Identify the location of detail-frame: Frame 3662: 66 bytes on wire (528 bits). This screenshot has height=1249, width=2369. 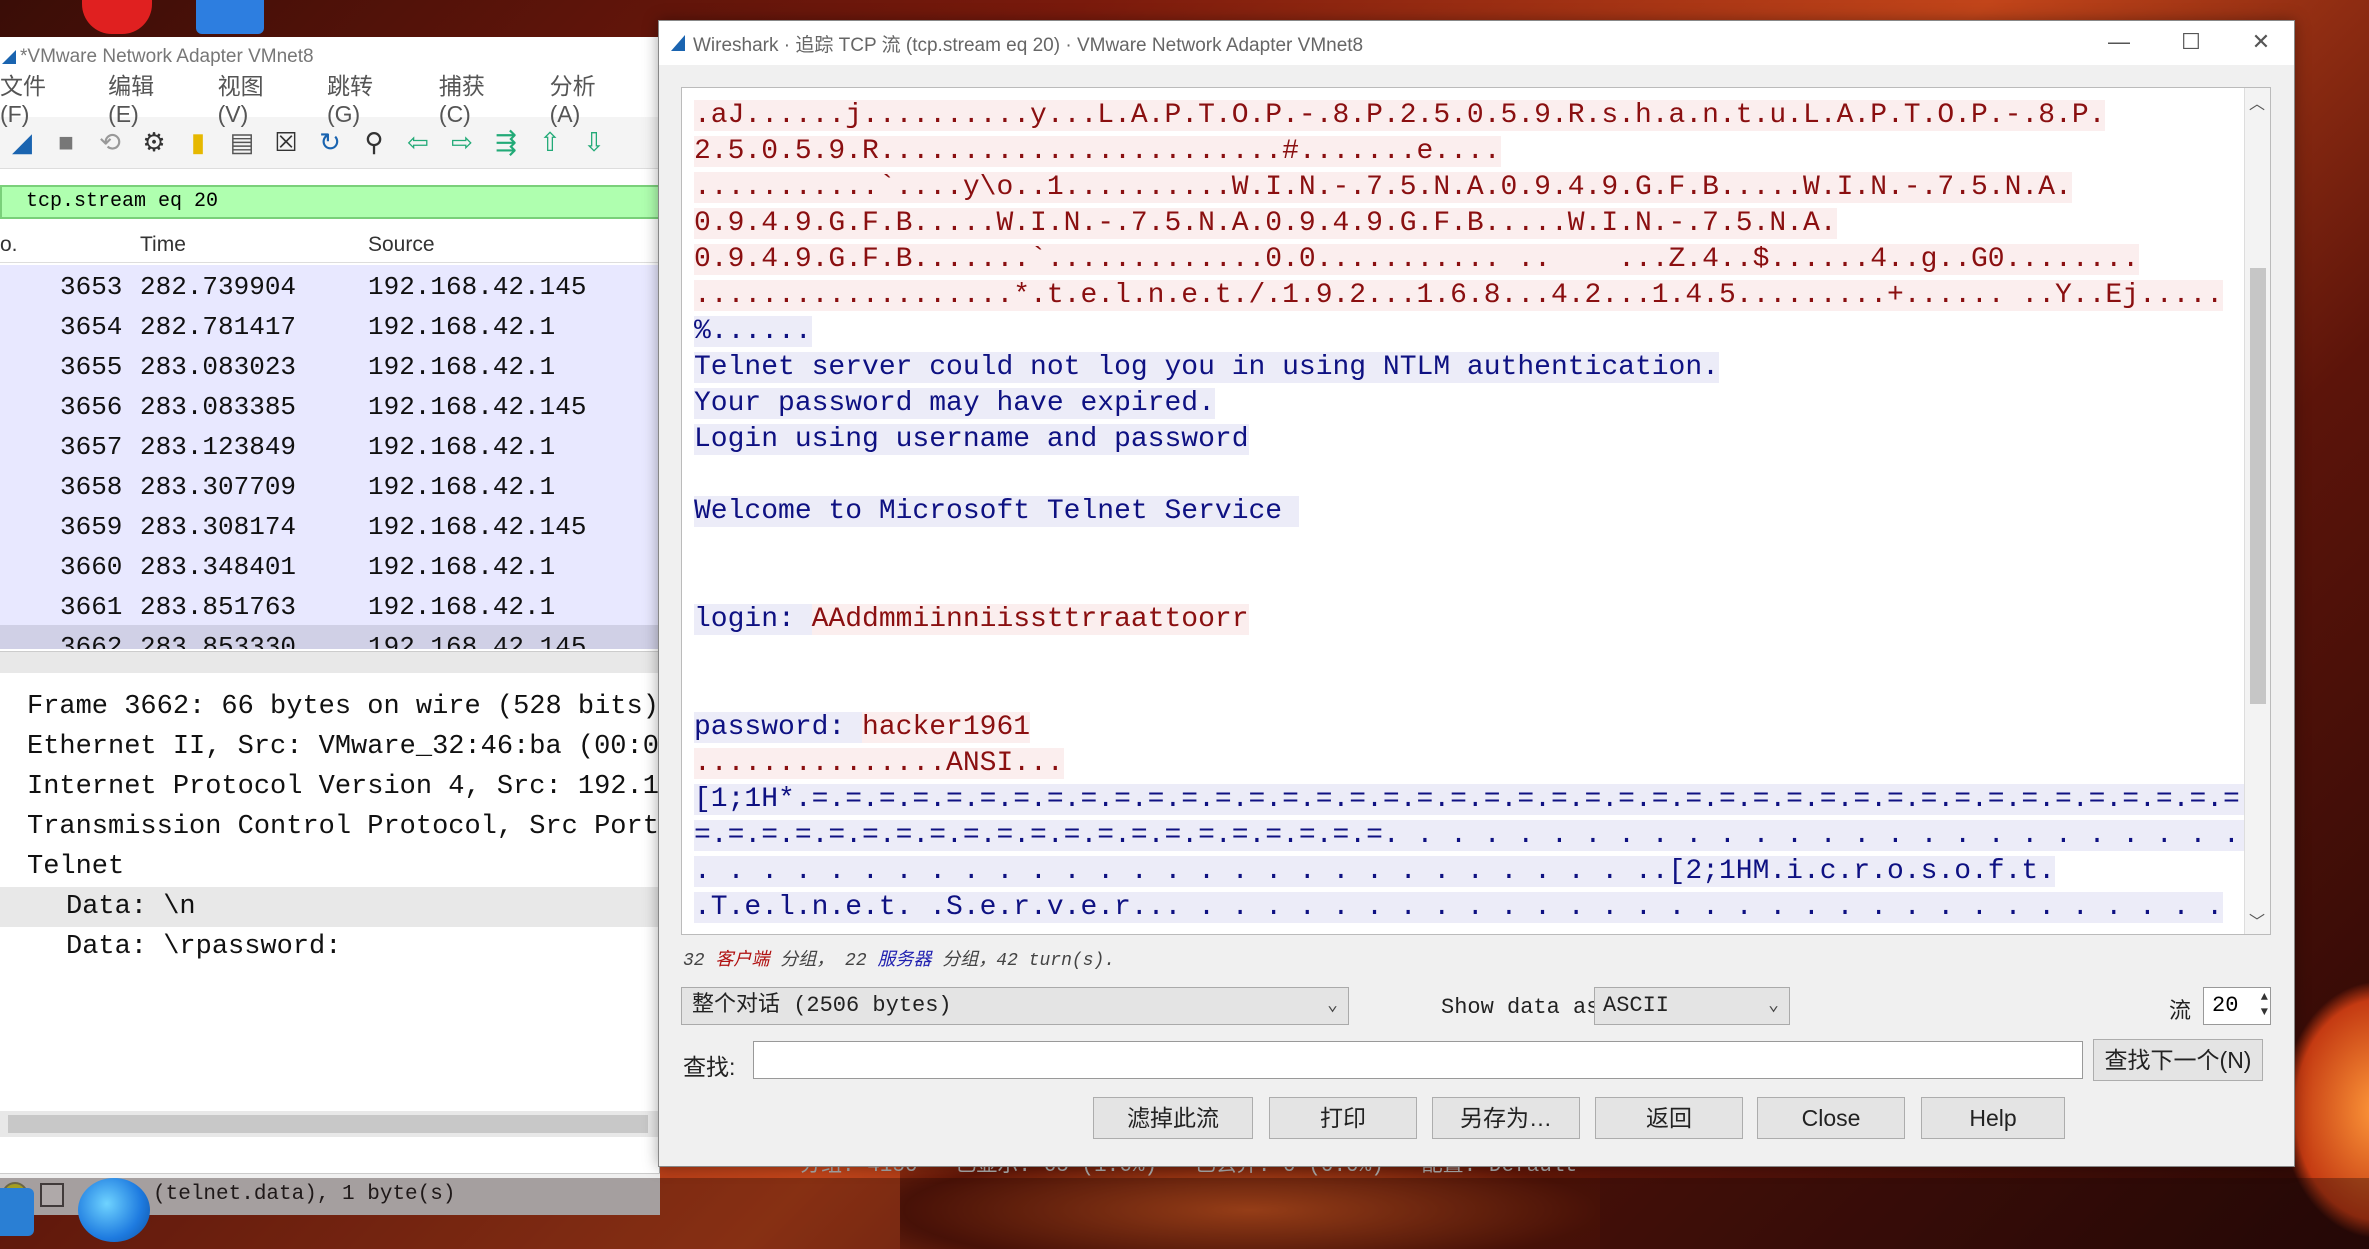
(330, 707).